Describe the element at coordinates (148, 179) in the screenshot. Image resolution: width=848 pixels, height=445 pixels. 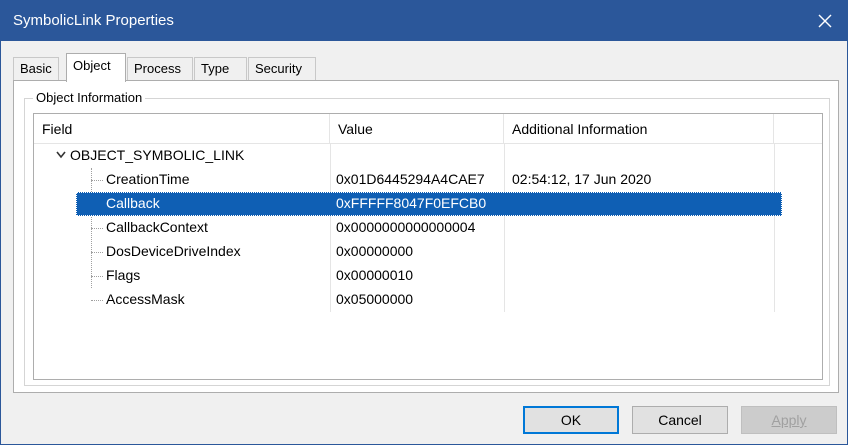
I see `field-name: CreationTime` at that location.